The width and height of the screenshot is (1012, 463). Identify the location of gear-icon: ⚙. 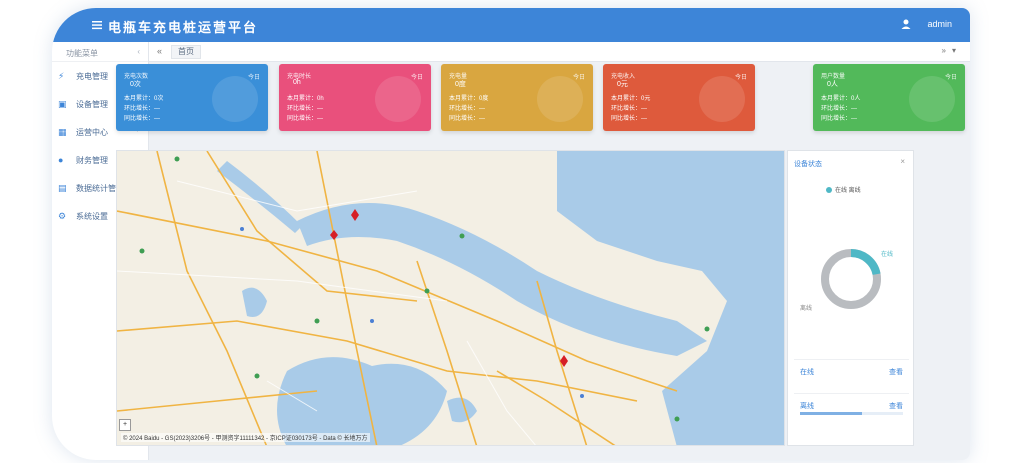
(62, 216).